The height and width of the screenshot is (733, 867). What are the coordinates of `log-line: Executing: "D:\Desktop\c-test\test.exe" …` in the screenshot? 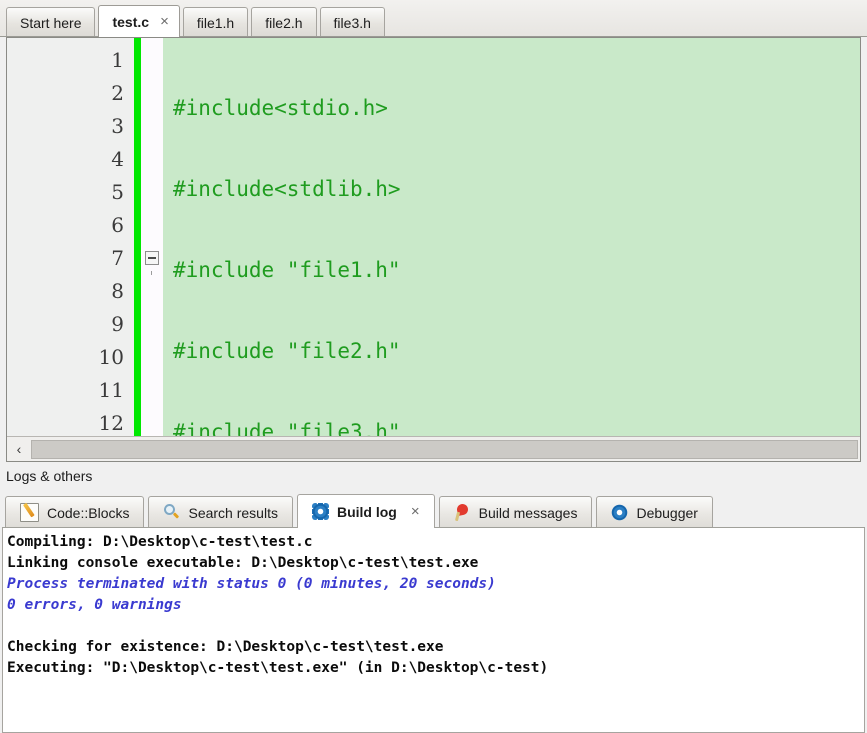 It's located at (278, 668).